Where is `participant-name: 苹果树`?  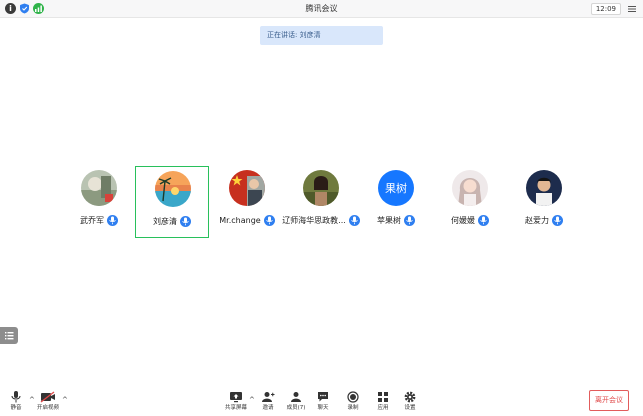 participant-name: 苹果树 is located at coordinates (389, 220).